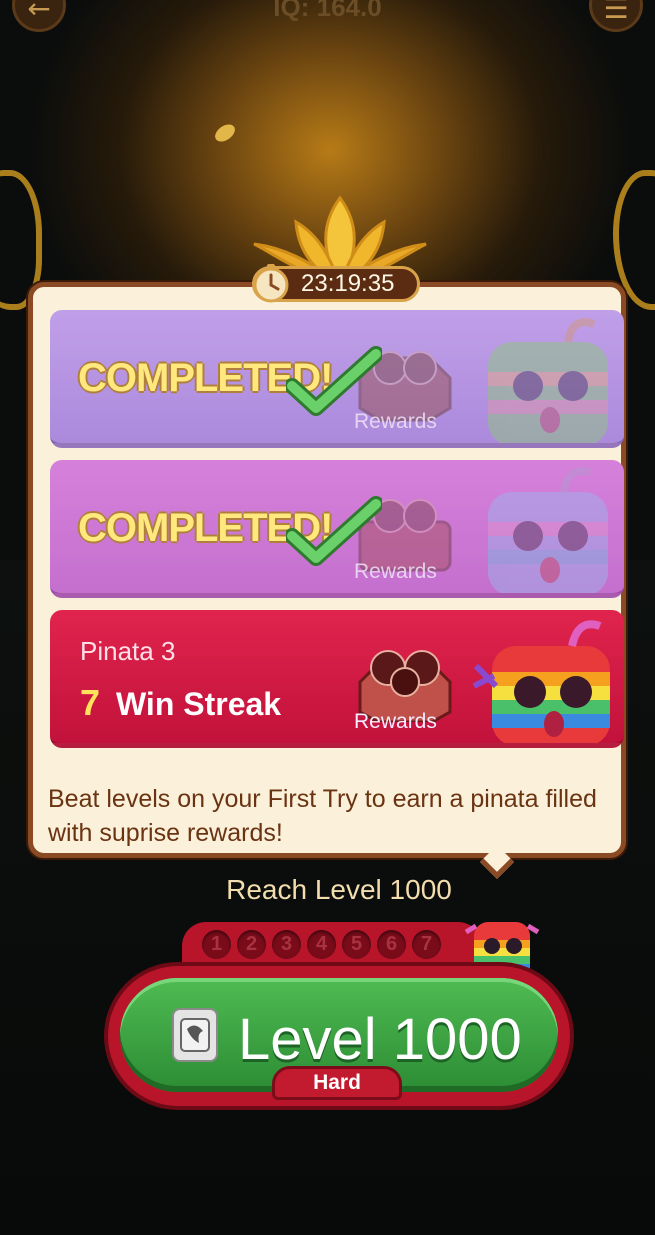 The height and width of the screenshot is (1235, 655). What do you see at coordinates (356, 944) in the screenshot?
I see `streak-dot: 5` at bounding box center [356, 944].